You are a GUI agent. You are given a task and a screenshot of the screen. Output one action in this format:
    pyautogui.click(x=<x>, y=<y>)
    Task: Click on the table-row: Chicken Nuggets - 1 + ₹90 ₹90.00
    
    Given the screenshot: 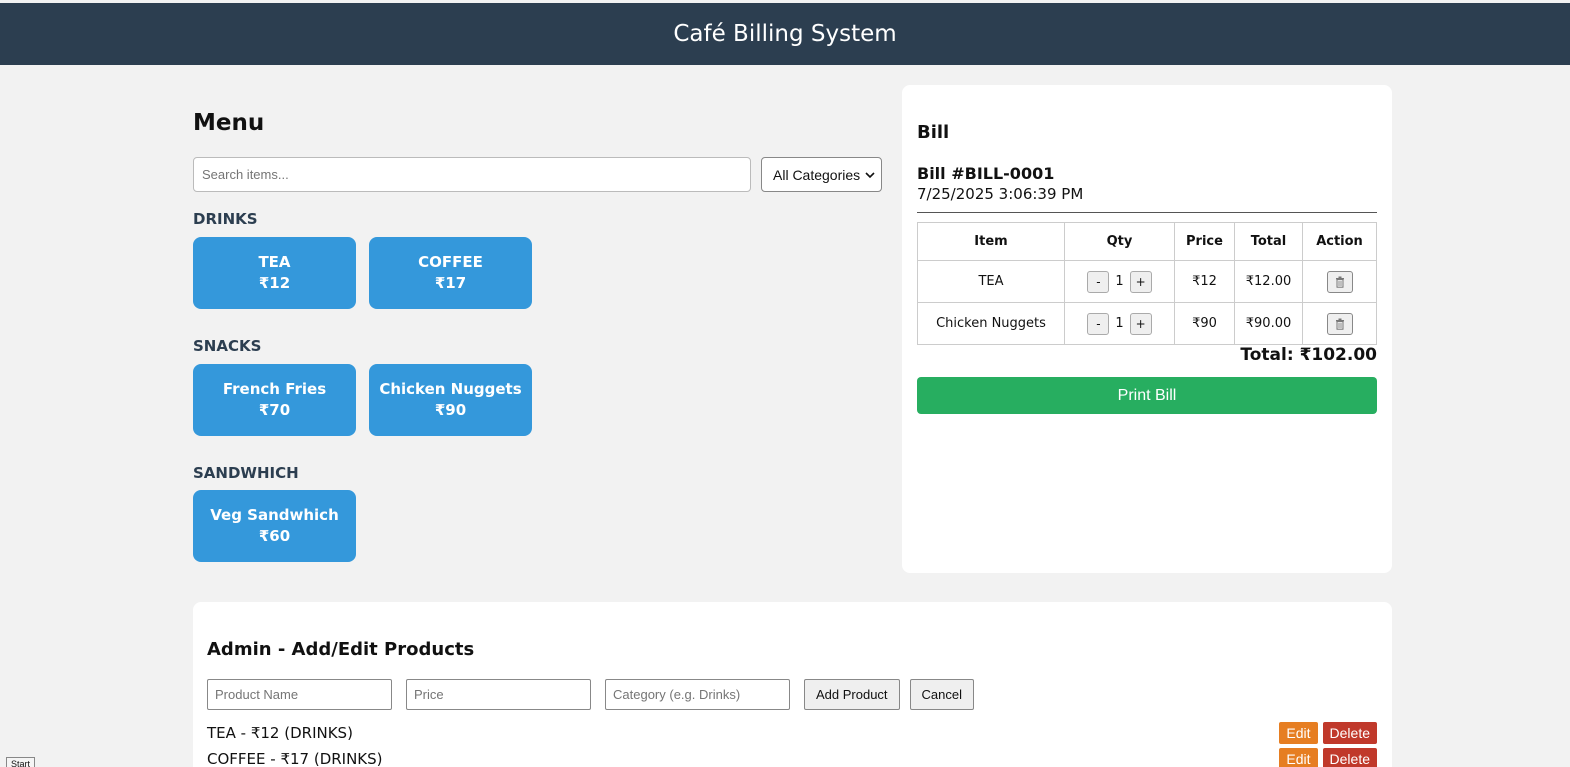 What is the action you would take?
    pyautogui.click(x=1147, y=323)
    